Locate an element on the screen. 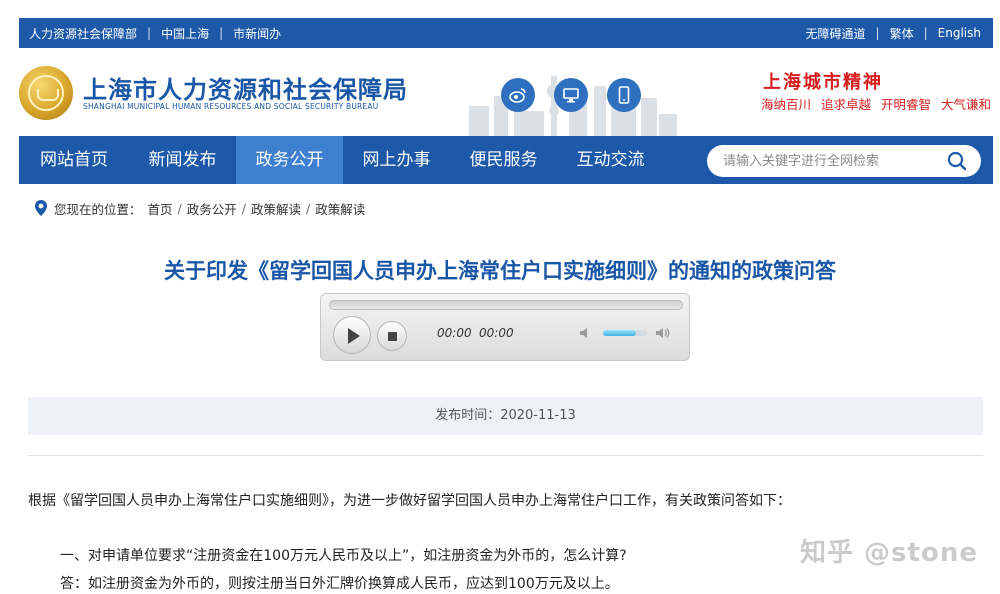  audio-progress-track is located at coordinates (506, 305).